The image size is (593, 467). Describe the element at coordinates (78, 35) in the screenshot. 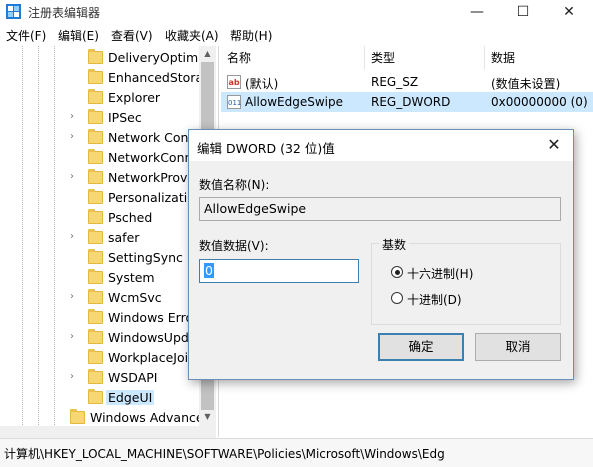

I see `menu-edit: 编辑(E)` at that location.